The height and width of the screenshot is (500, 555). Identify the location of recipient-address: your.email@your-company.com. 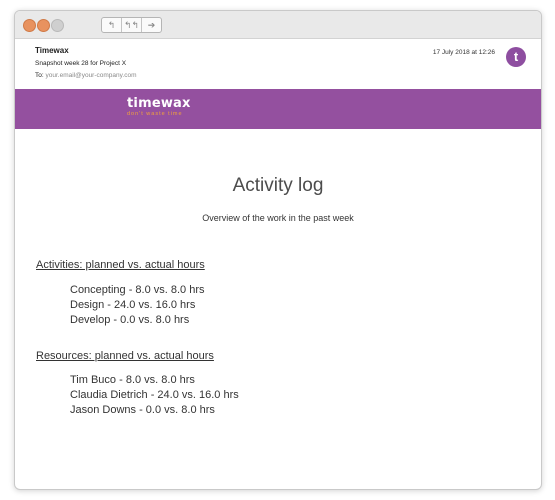
(90, 75).